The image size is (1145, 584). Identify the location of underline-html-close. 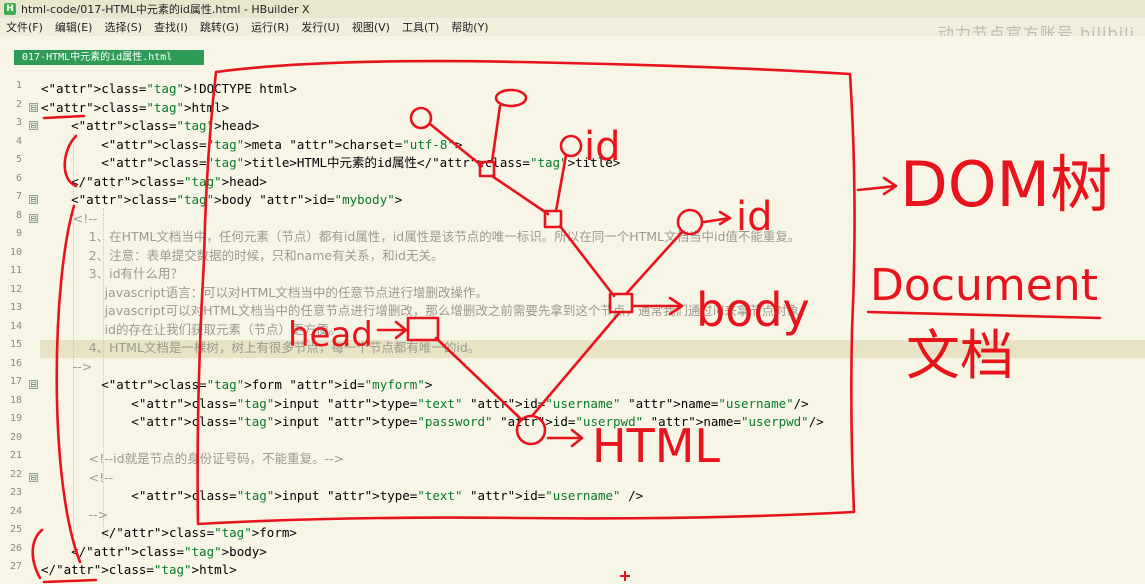
(70, 581).